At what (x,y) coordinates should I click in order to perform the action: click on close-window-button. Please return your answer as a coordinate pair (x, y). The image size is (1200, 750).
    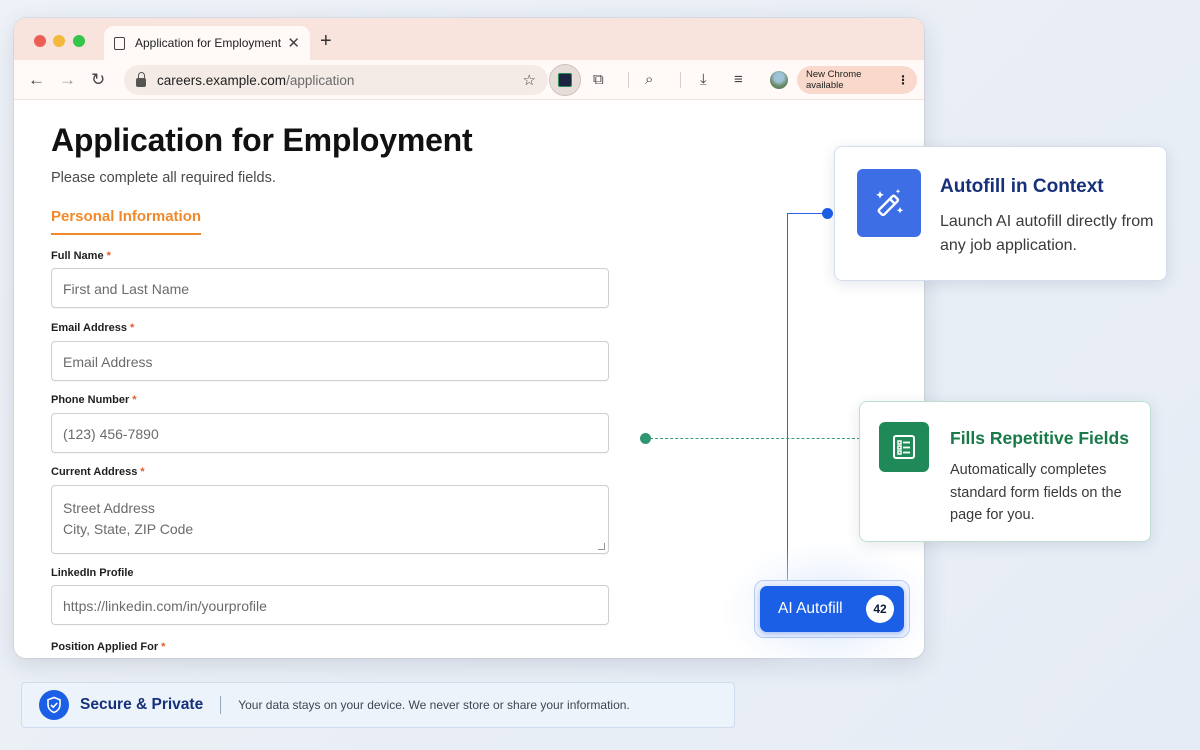
    Looking at the image, I should click on (40, 41).